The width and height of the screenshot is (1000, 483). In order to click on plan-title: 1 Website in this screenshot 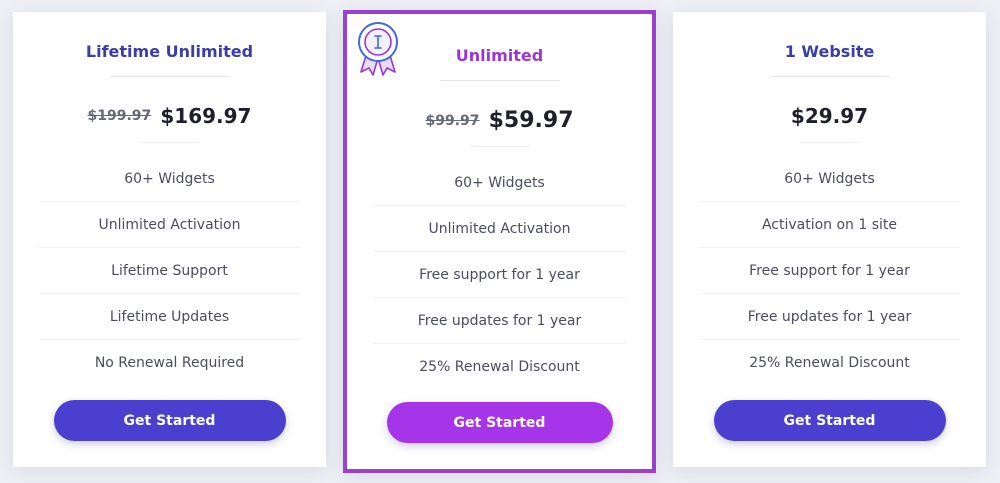, I will do `click(829, 51)`.